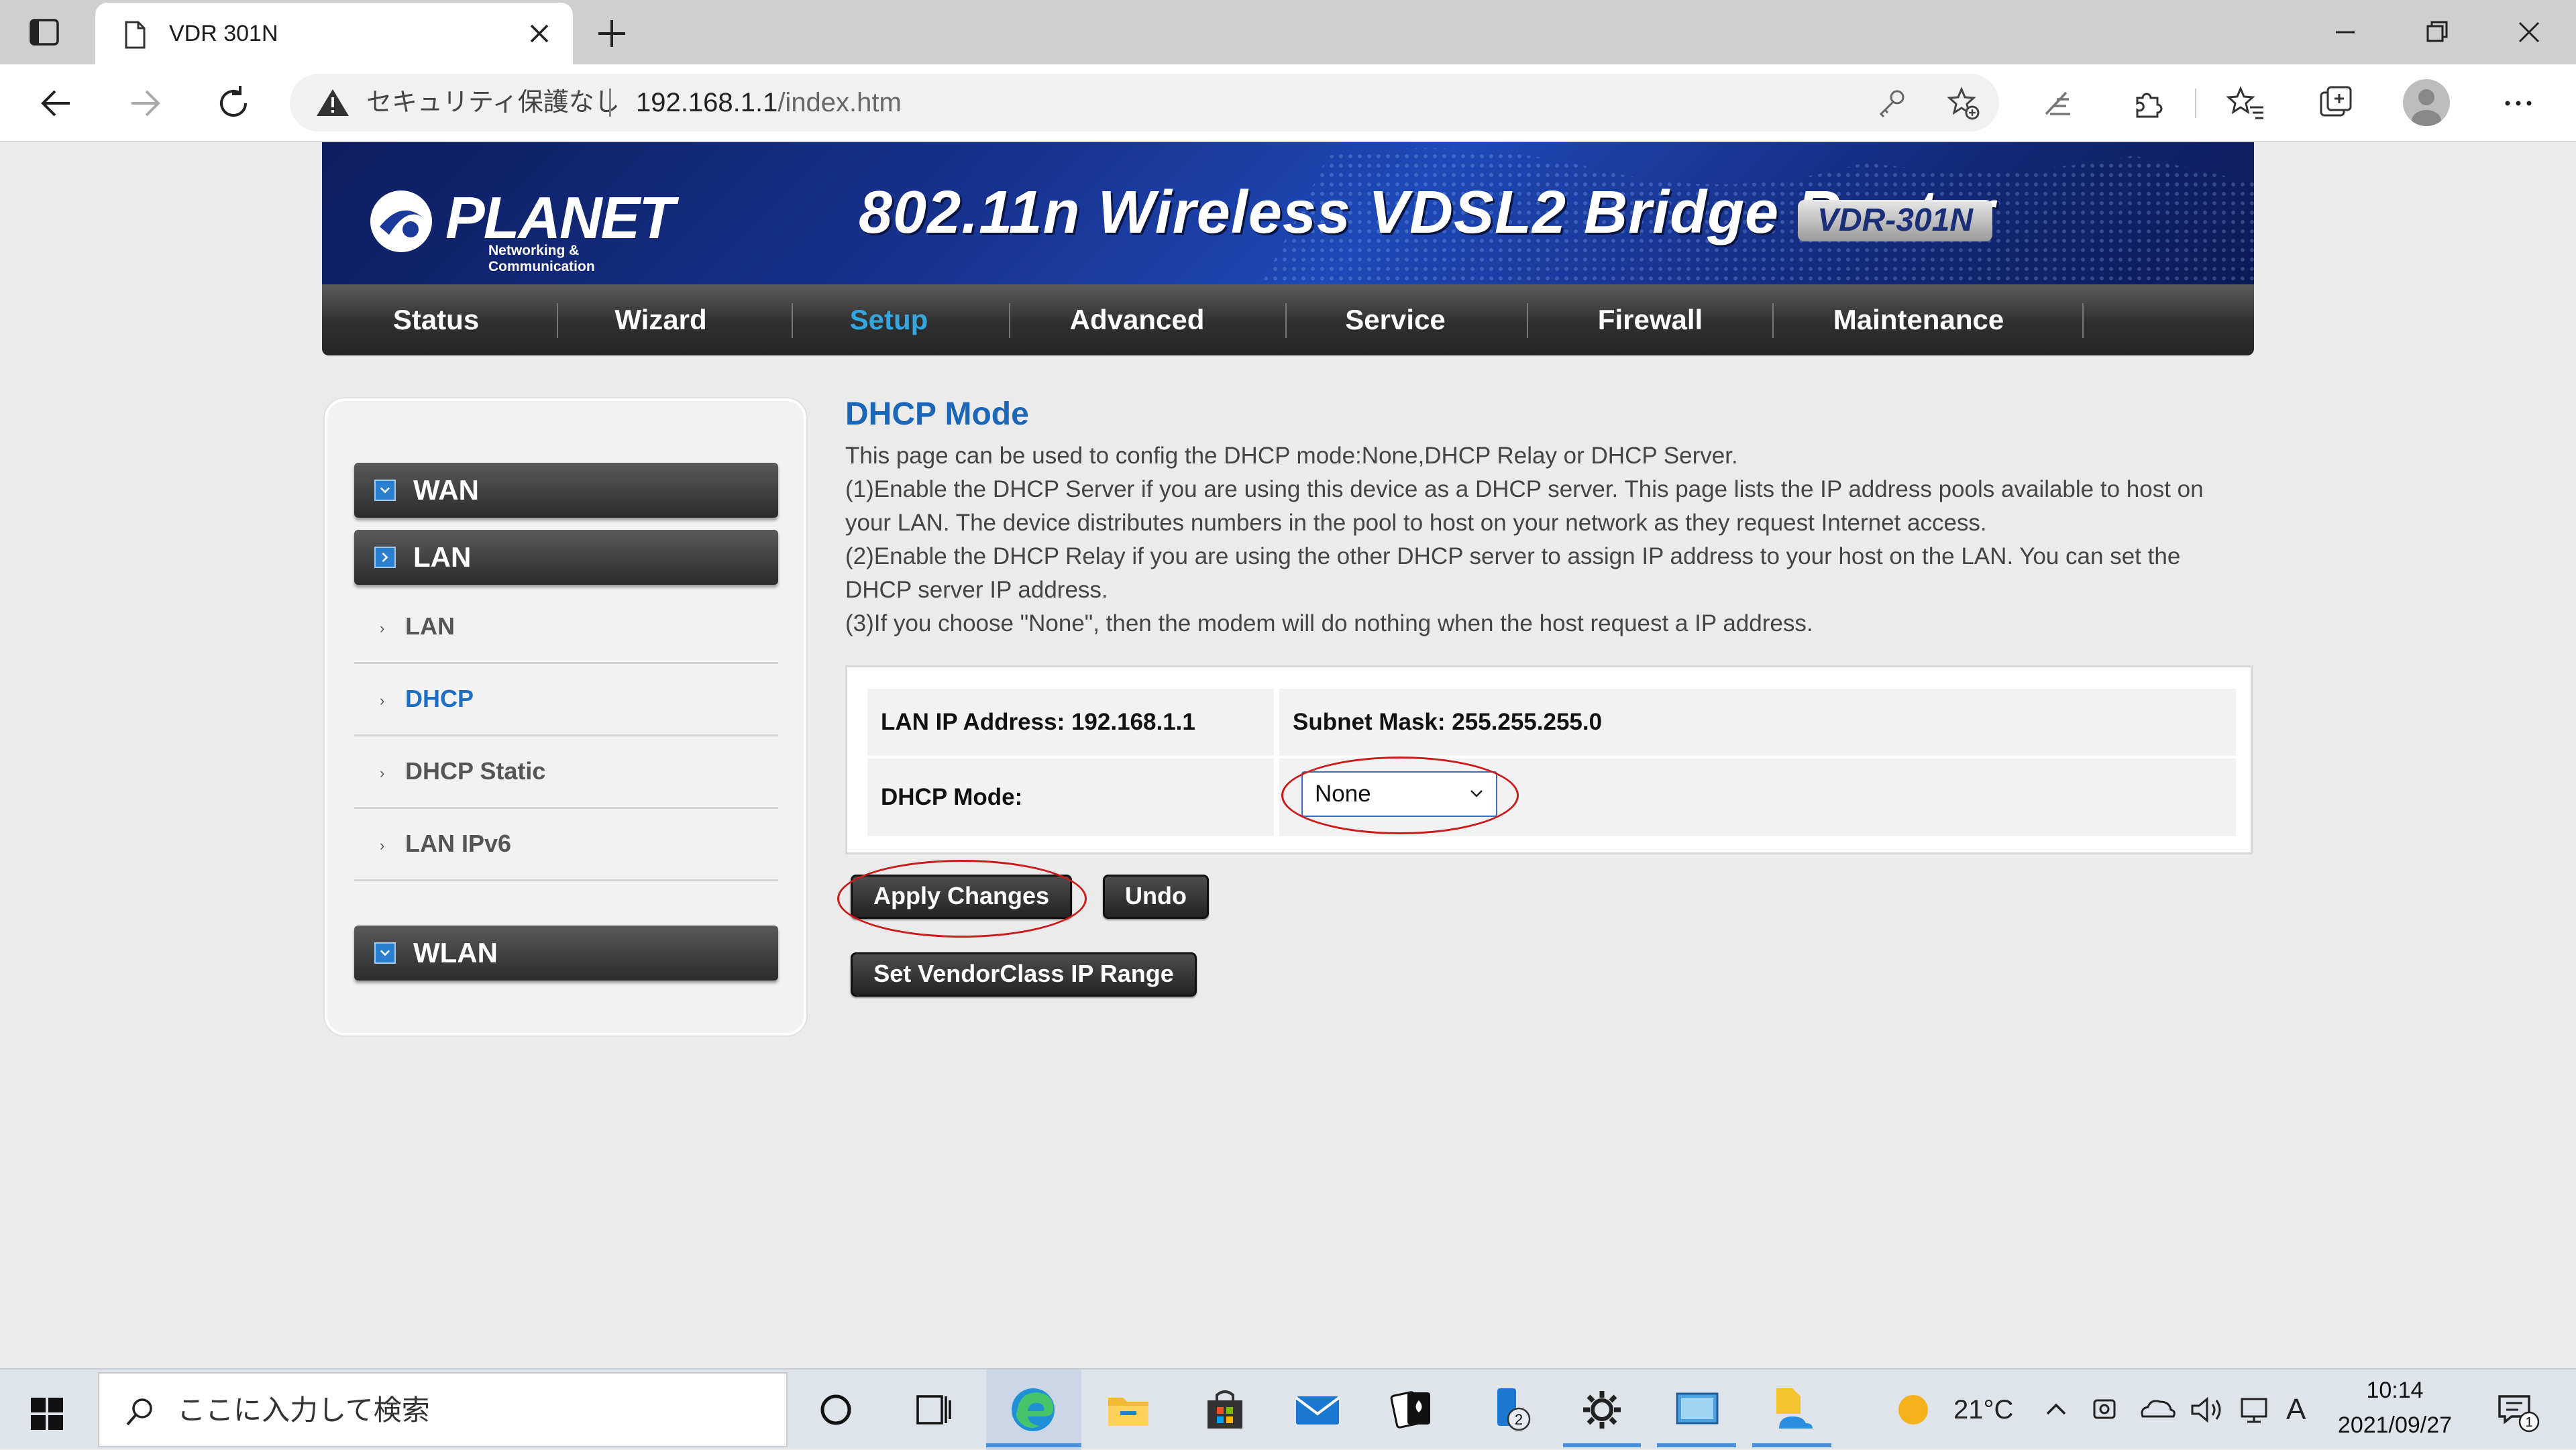 This screenshot has height=1450, width=2576. What do you see at coordinates (1288, 1409) in the screenshot?
I see `taskbar: ここに入力して検索 2 21°C A 10:14 2021/09/27 1` at bounding box center [1288, 1409].